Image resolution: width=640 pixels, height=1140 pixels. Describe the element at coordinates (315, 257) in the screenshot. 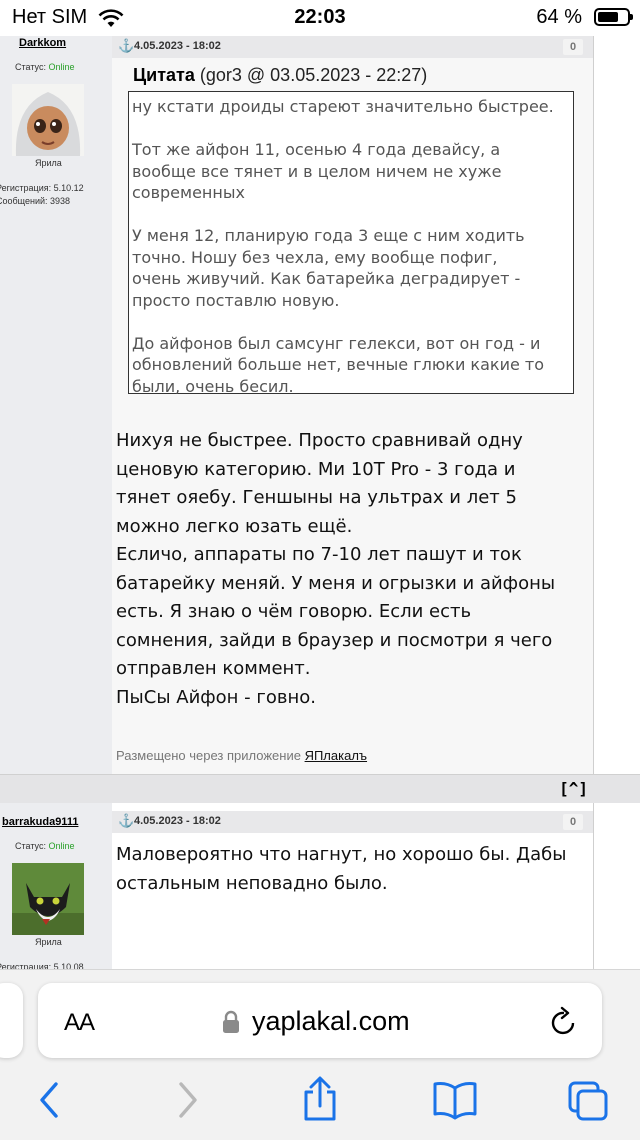

I see `quote-line: точно. Ношу без чехла, ему вообще пофиг,` at that location.